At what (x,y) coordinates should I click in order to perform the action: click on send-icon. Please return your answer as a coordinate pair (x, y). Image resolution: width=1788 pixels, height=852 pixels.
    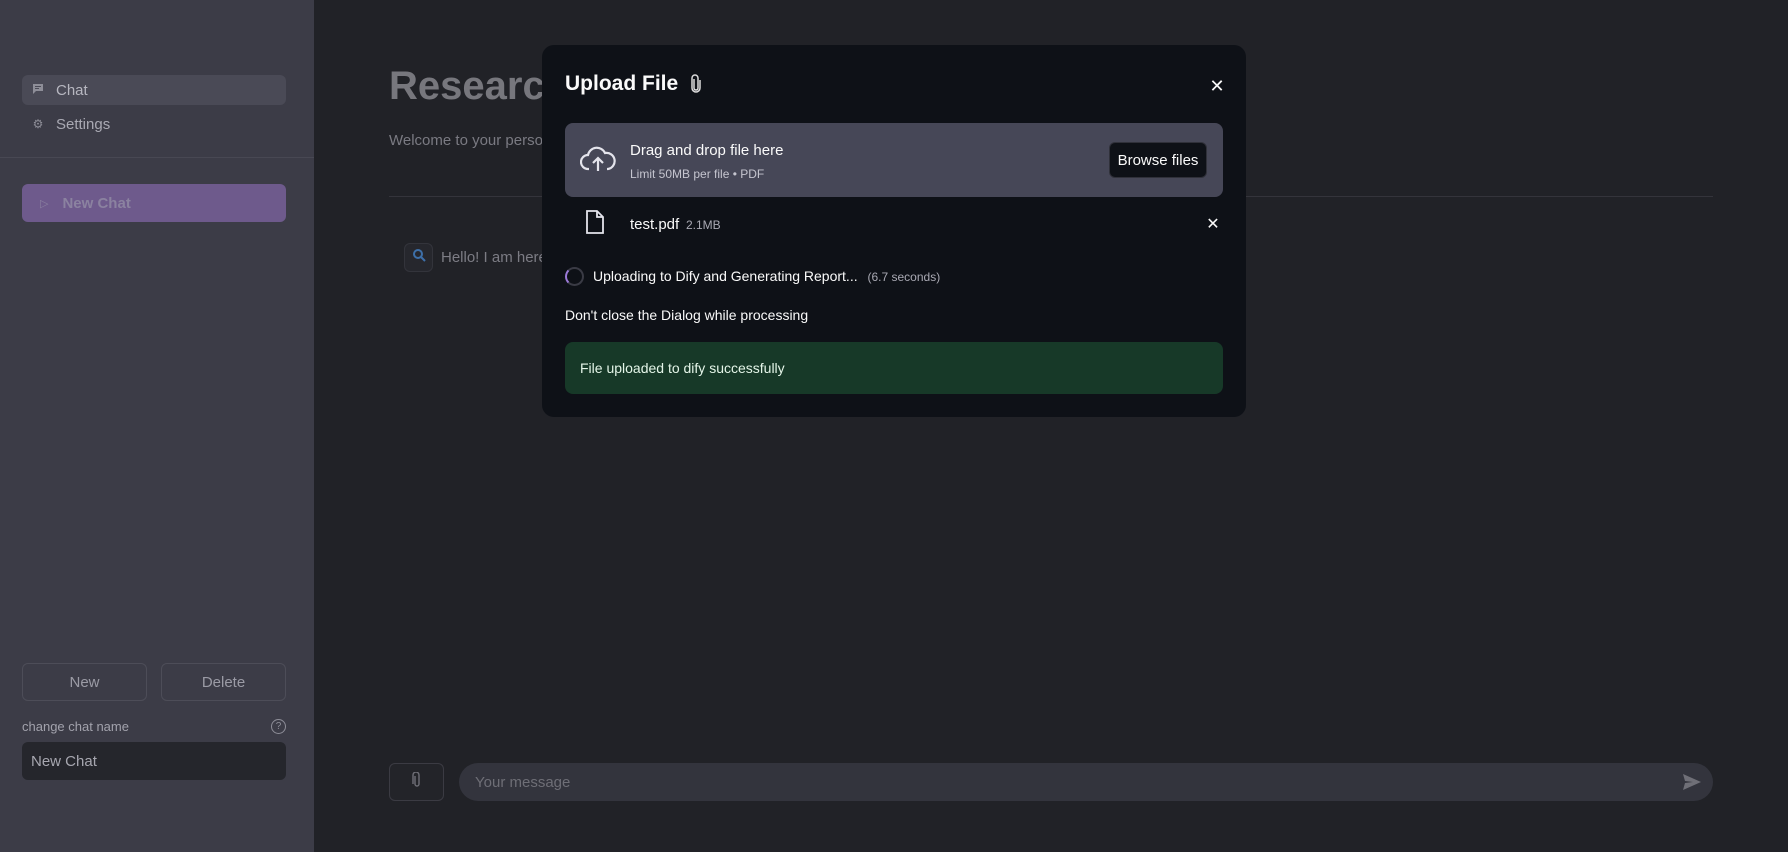
    Looking at the image, I should click on (1692, 782).